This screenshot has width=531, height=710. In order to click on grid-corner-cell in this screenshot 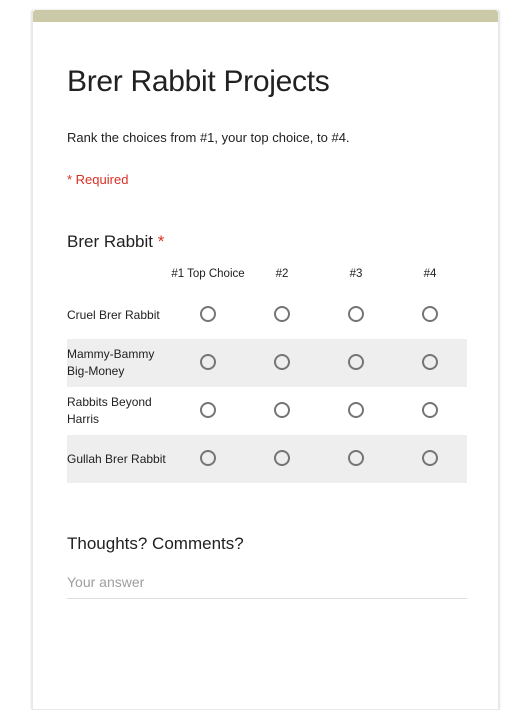, I will do `click(119, 278)`.